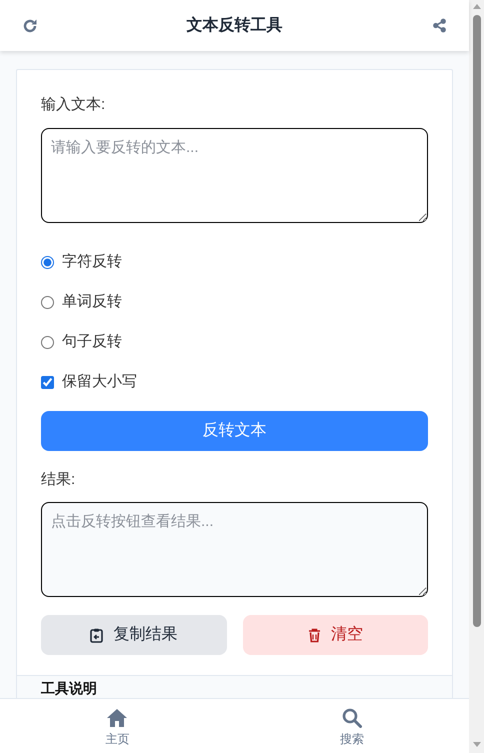 This screenshot has width=484, height=753. What do you see at coordinates (352, 718) in the screenshot?
I see `search-icon` at bounding box center [352, 718].